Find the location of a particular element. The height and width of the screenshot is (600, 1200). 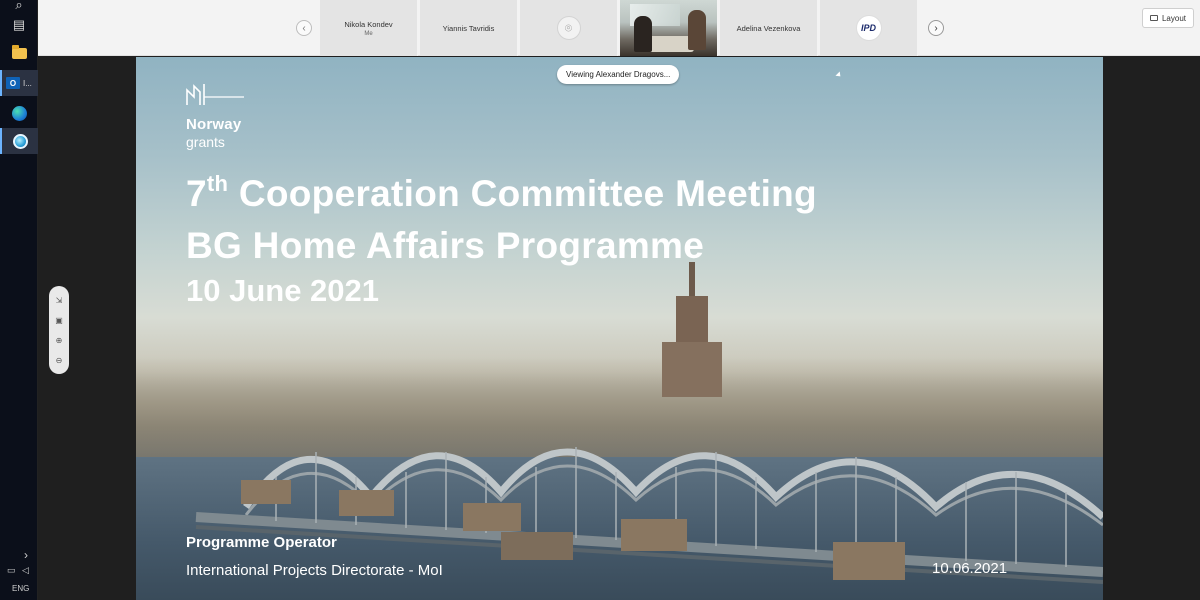

network-icon: ▭ is located at coordinates (11, 570).